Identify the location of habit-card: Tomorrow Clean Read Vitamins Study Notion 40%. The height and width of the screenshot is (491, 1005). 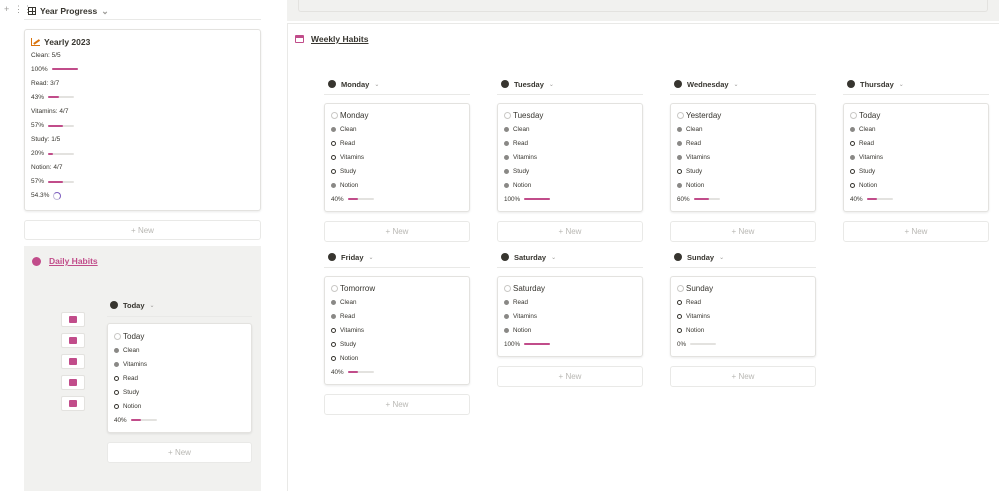
(397, 330).